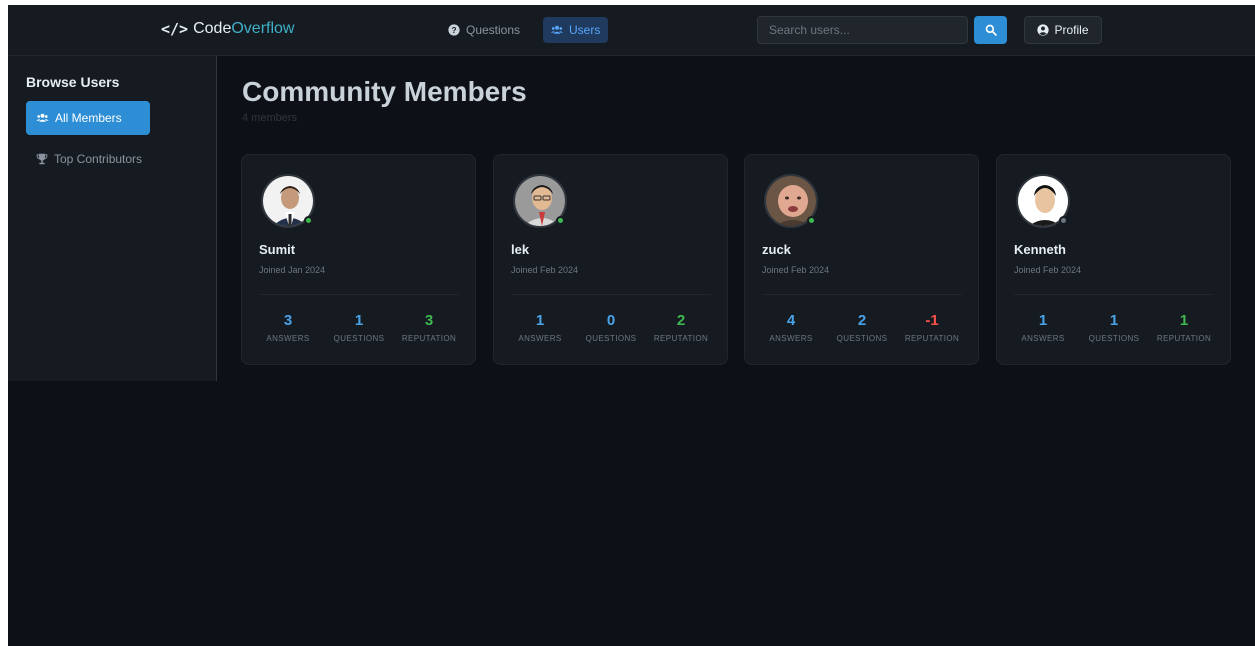  Describe the element at coordinates (493, 30) in the screenshot. I see `nav-questions-label: Questions` at that location.